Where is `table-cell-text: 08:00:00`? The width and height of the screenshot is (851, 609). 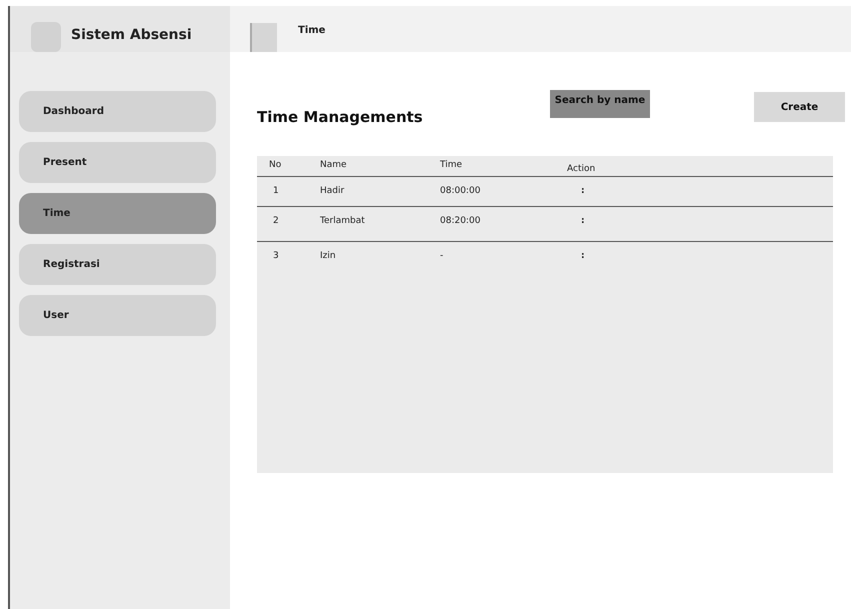
table-cell-text: 08:00:00 is located at coordinates (461, 191).